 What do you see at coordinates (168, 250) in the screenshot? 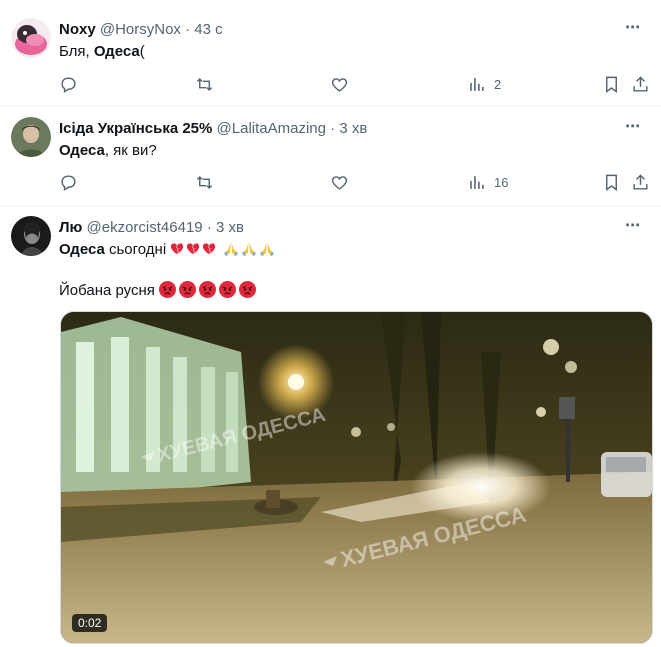
I see `tweet-text: Одеса сьогодні` at bounding box center [168, 250].